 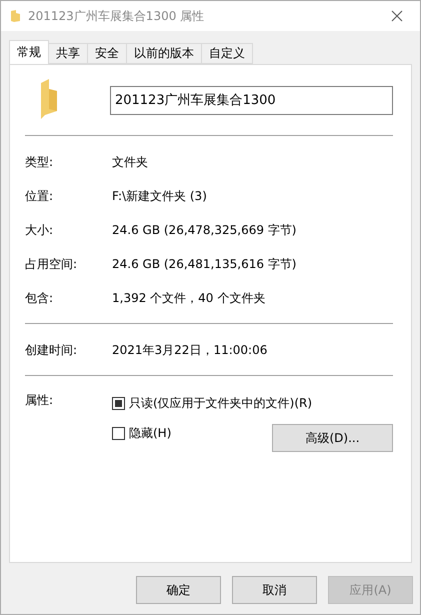 What do you see at coordinates (251, 100) in the screenshot?
I see `name-field: 201123广州车展集合1300` at bounding box center [251, 100].